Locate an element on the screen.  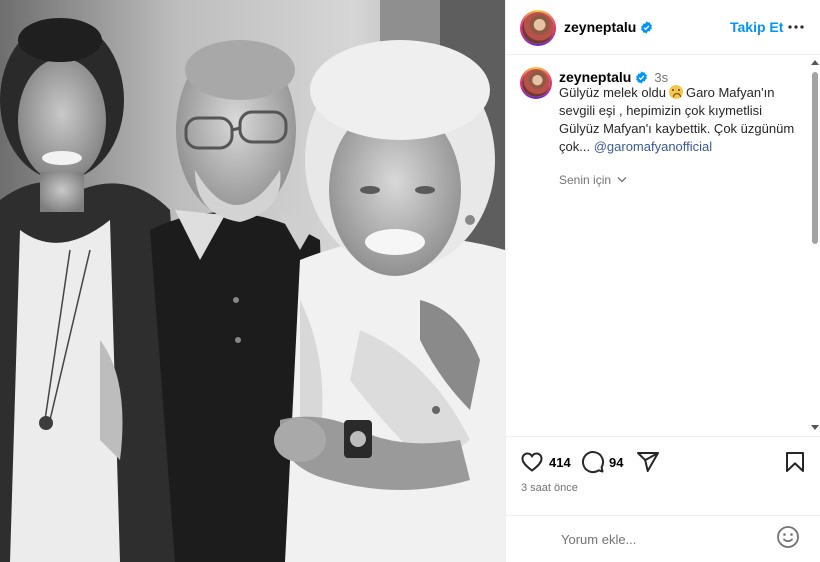
scroll-down-arrow-icon is located at coordinates (815, 427).